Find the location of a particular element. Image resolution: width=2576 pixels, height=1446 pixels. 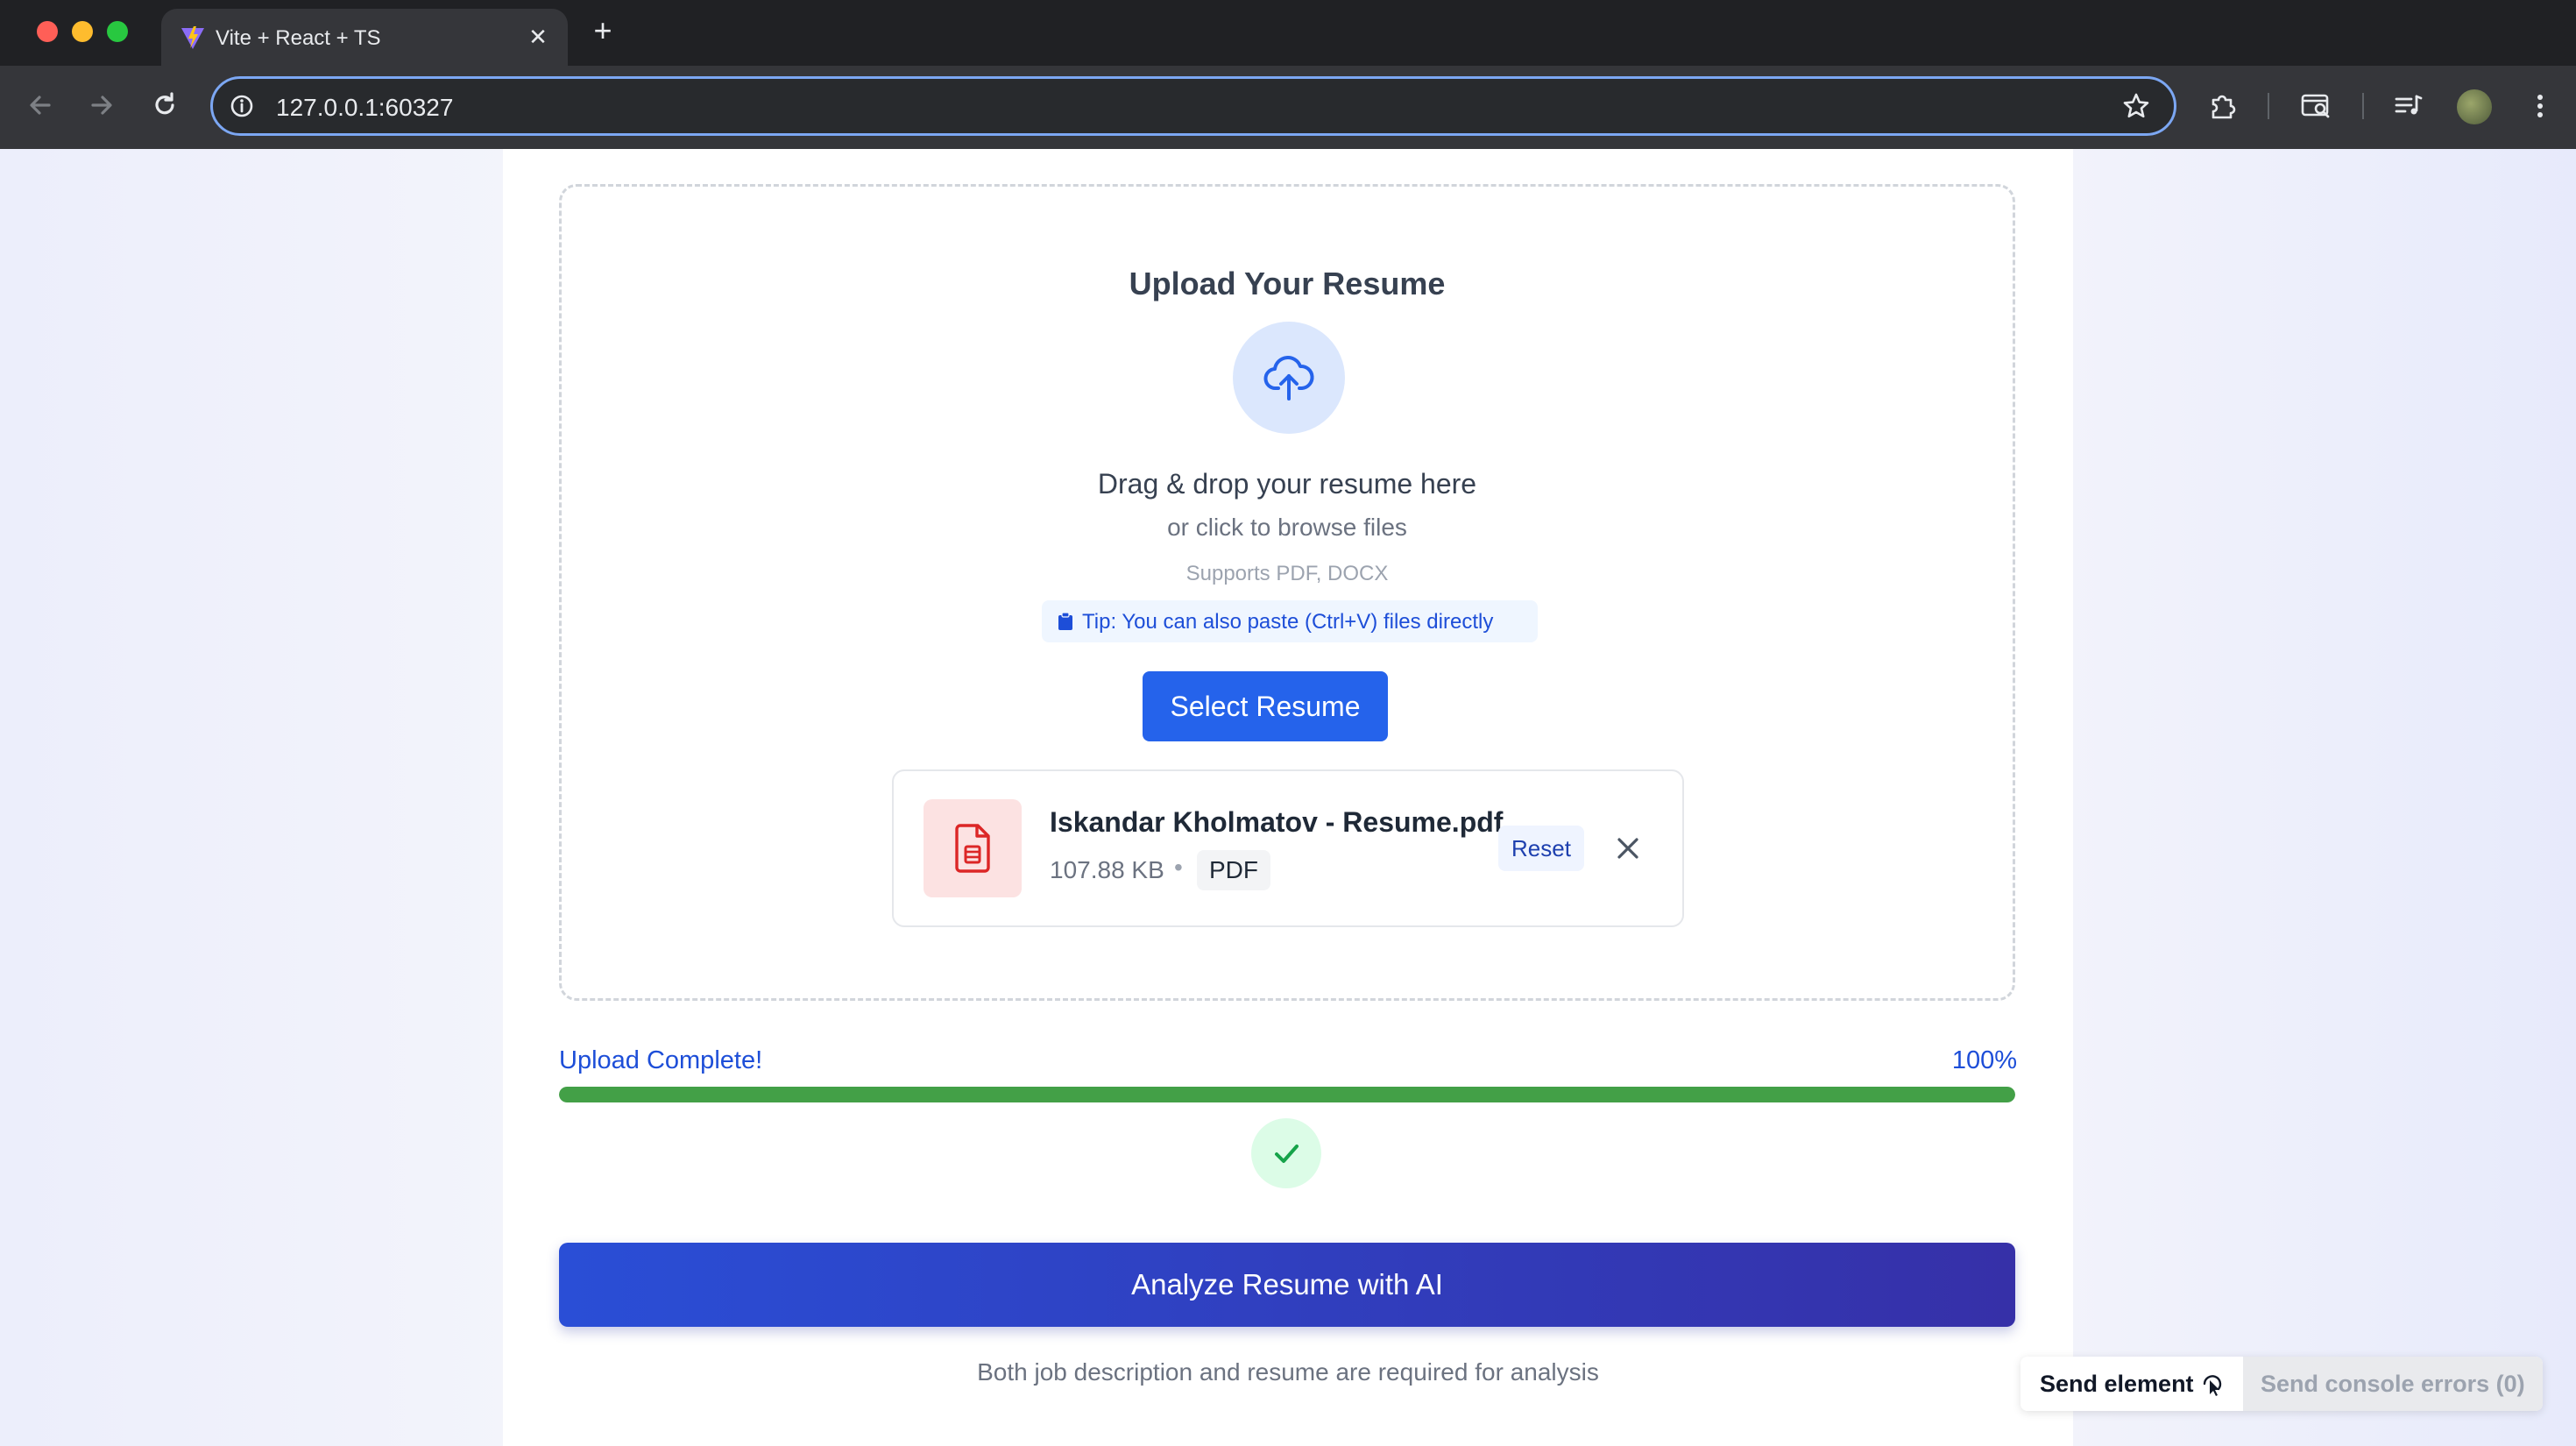

upload-icon-circle is located at coordinates (1289, 378).